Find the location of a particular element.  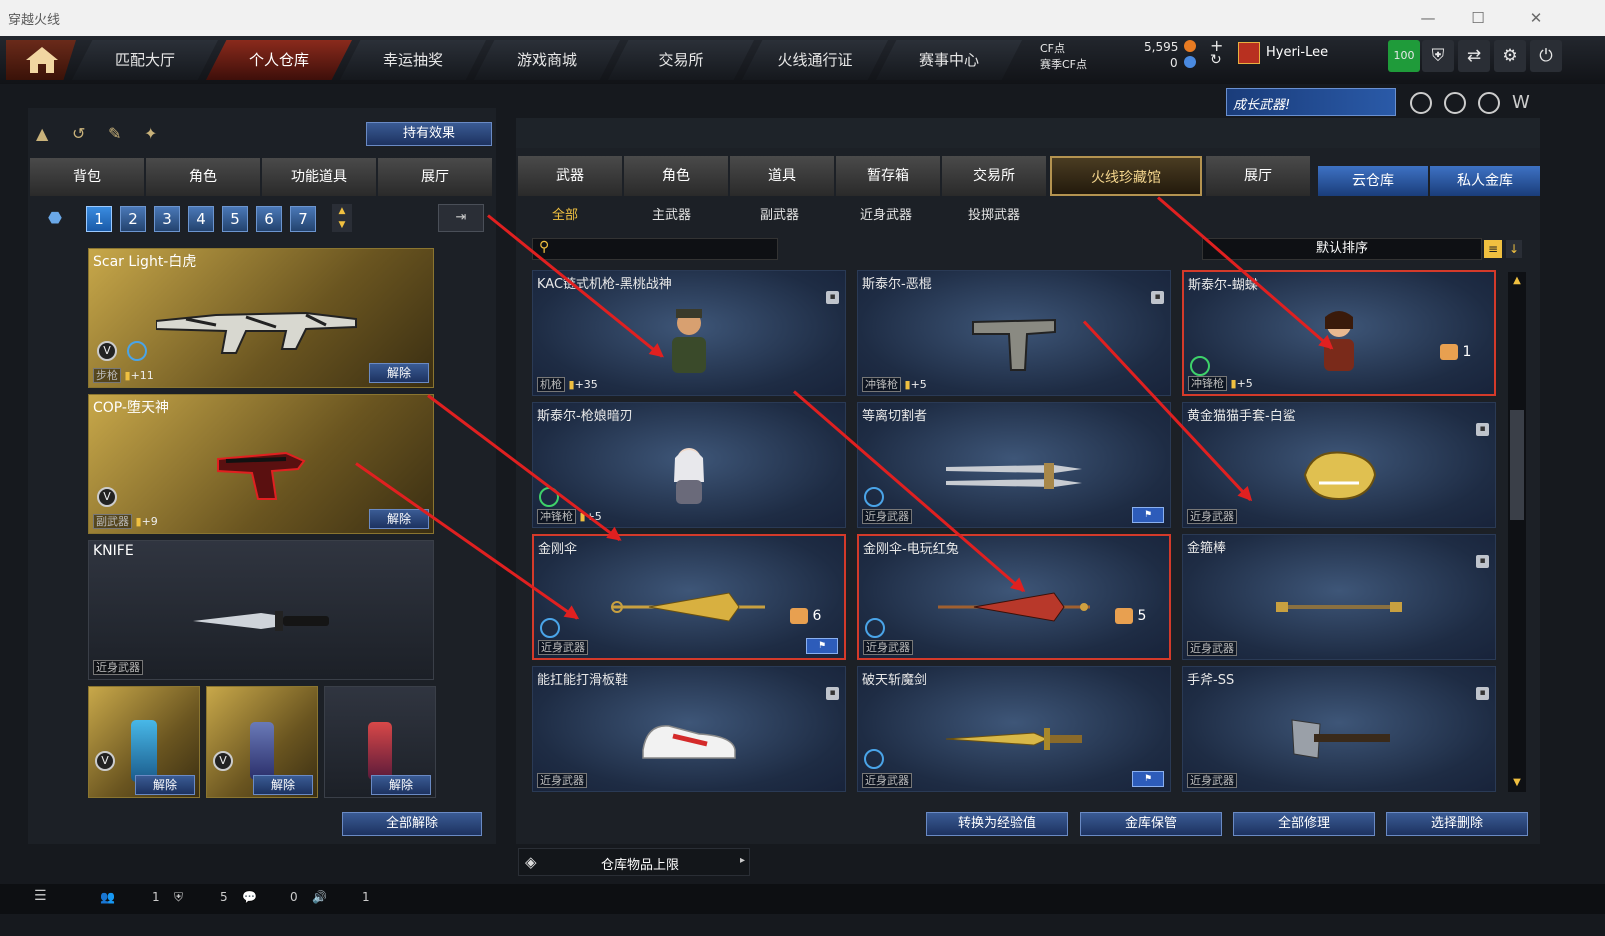

equipped-slot-rifle: Scar Light-白虎 V 步枪 ▮+11 解除 is located at coordinates (261, 318).